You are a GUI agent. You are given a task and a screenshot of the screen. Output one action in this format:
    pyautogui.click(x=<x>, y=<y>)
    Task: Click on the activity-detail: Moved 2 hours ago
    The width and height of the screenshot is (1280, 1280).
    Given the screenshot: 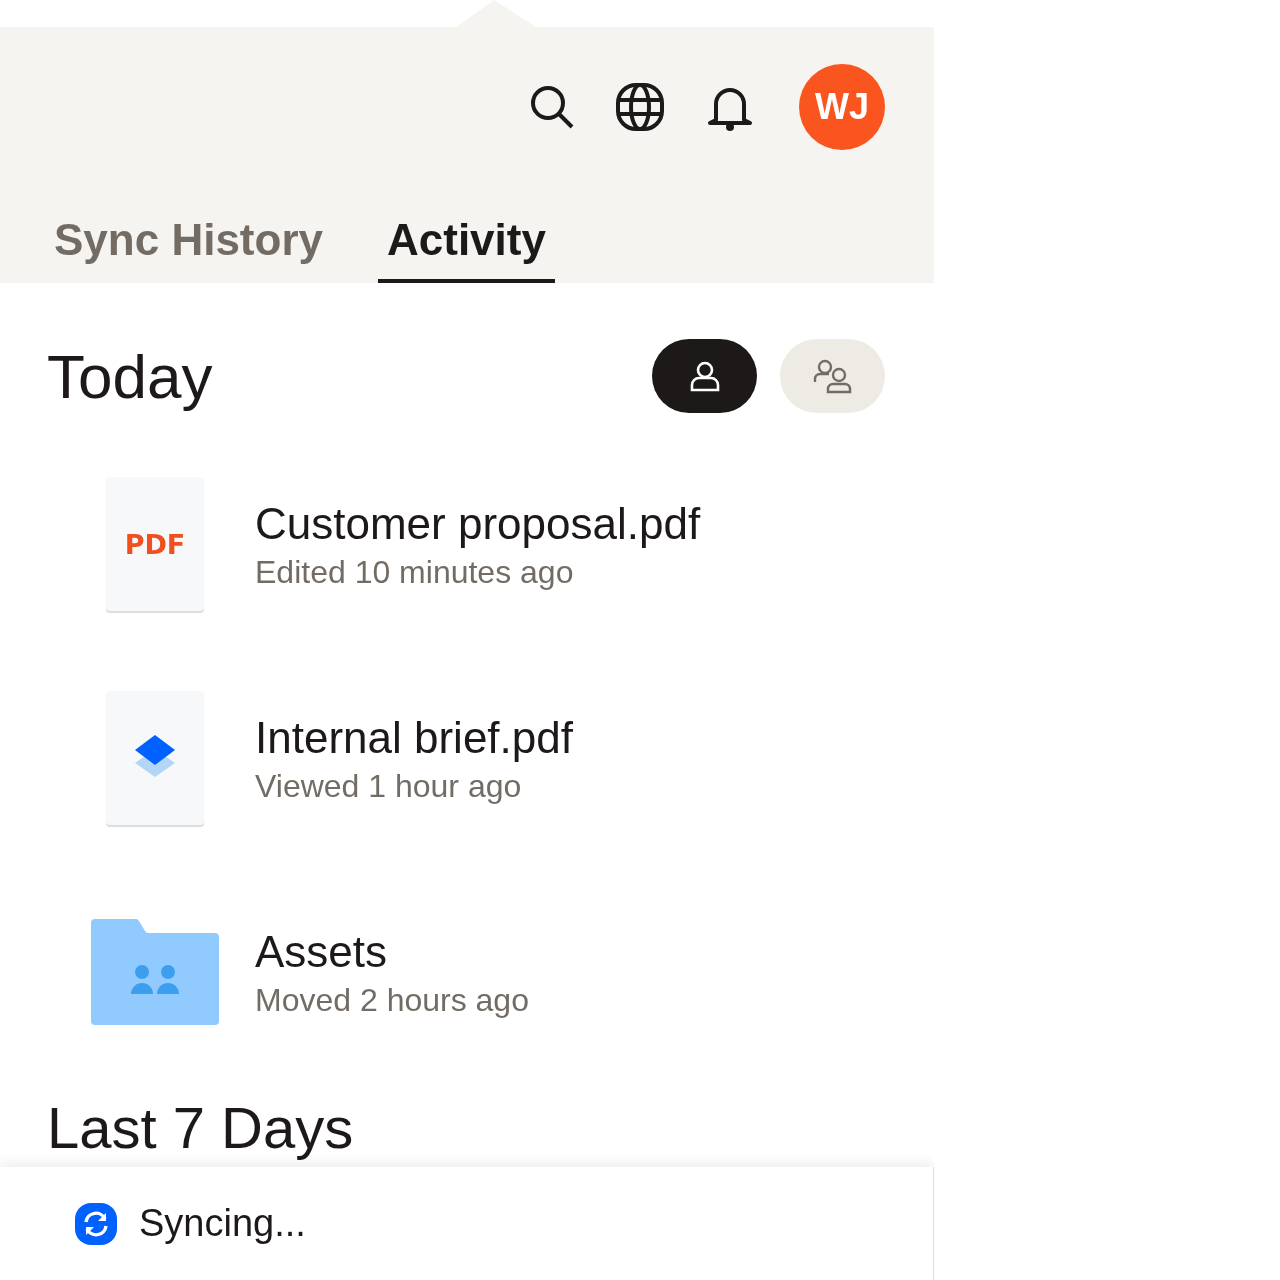 What is the action you would take?
    pyautogui.click(x=392, y=1000)
    